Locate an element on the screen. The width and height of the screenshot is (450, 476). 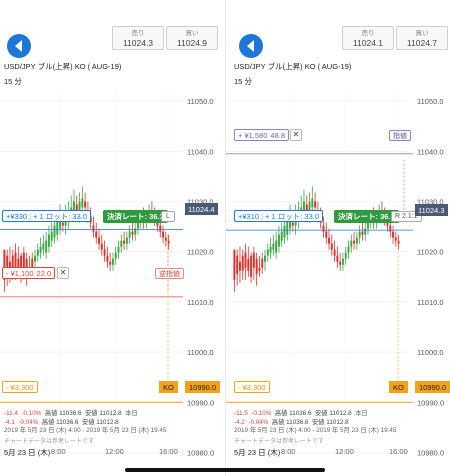
x-tick-label: 12:00 is located at coordinates (114, 451).